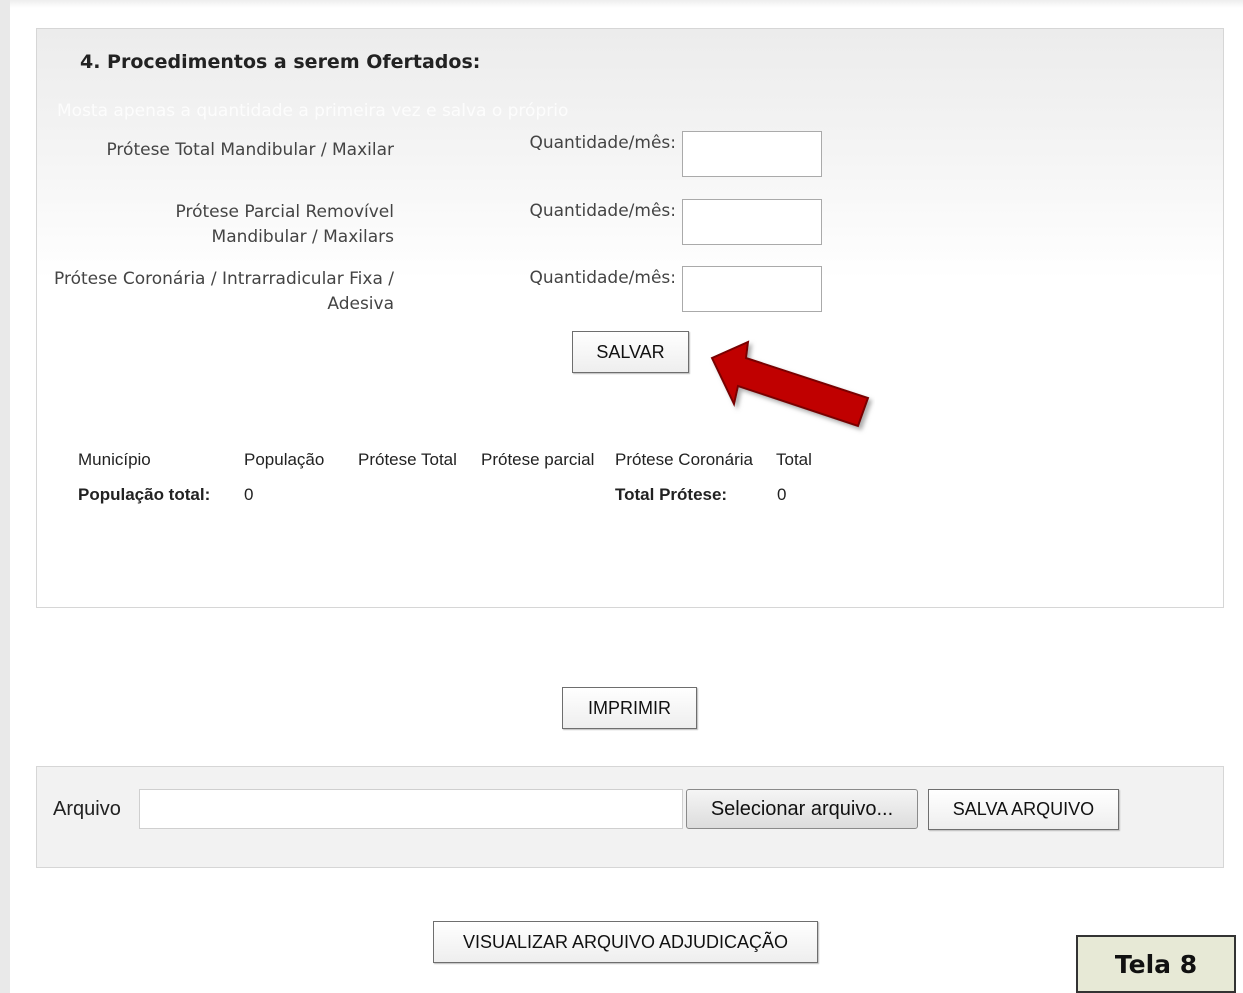  What do you see at coordinates (629, 708) in the screenshot?
I see `imprimir-button: IMPRIMIR` at bounding box center [629, 708].